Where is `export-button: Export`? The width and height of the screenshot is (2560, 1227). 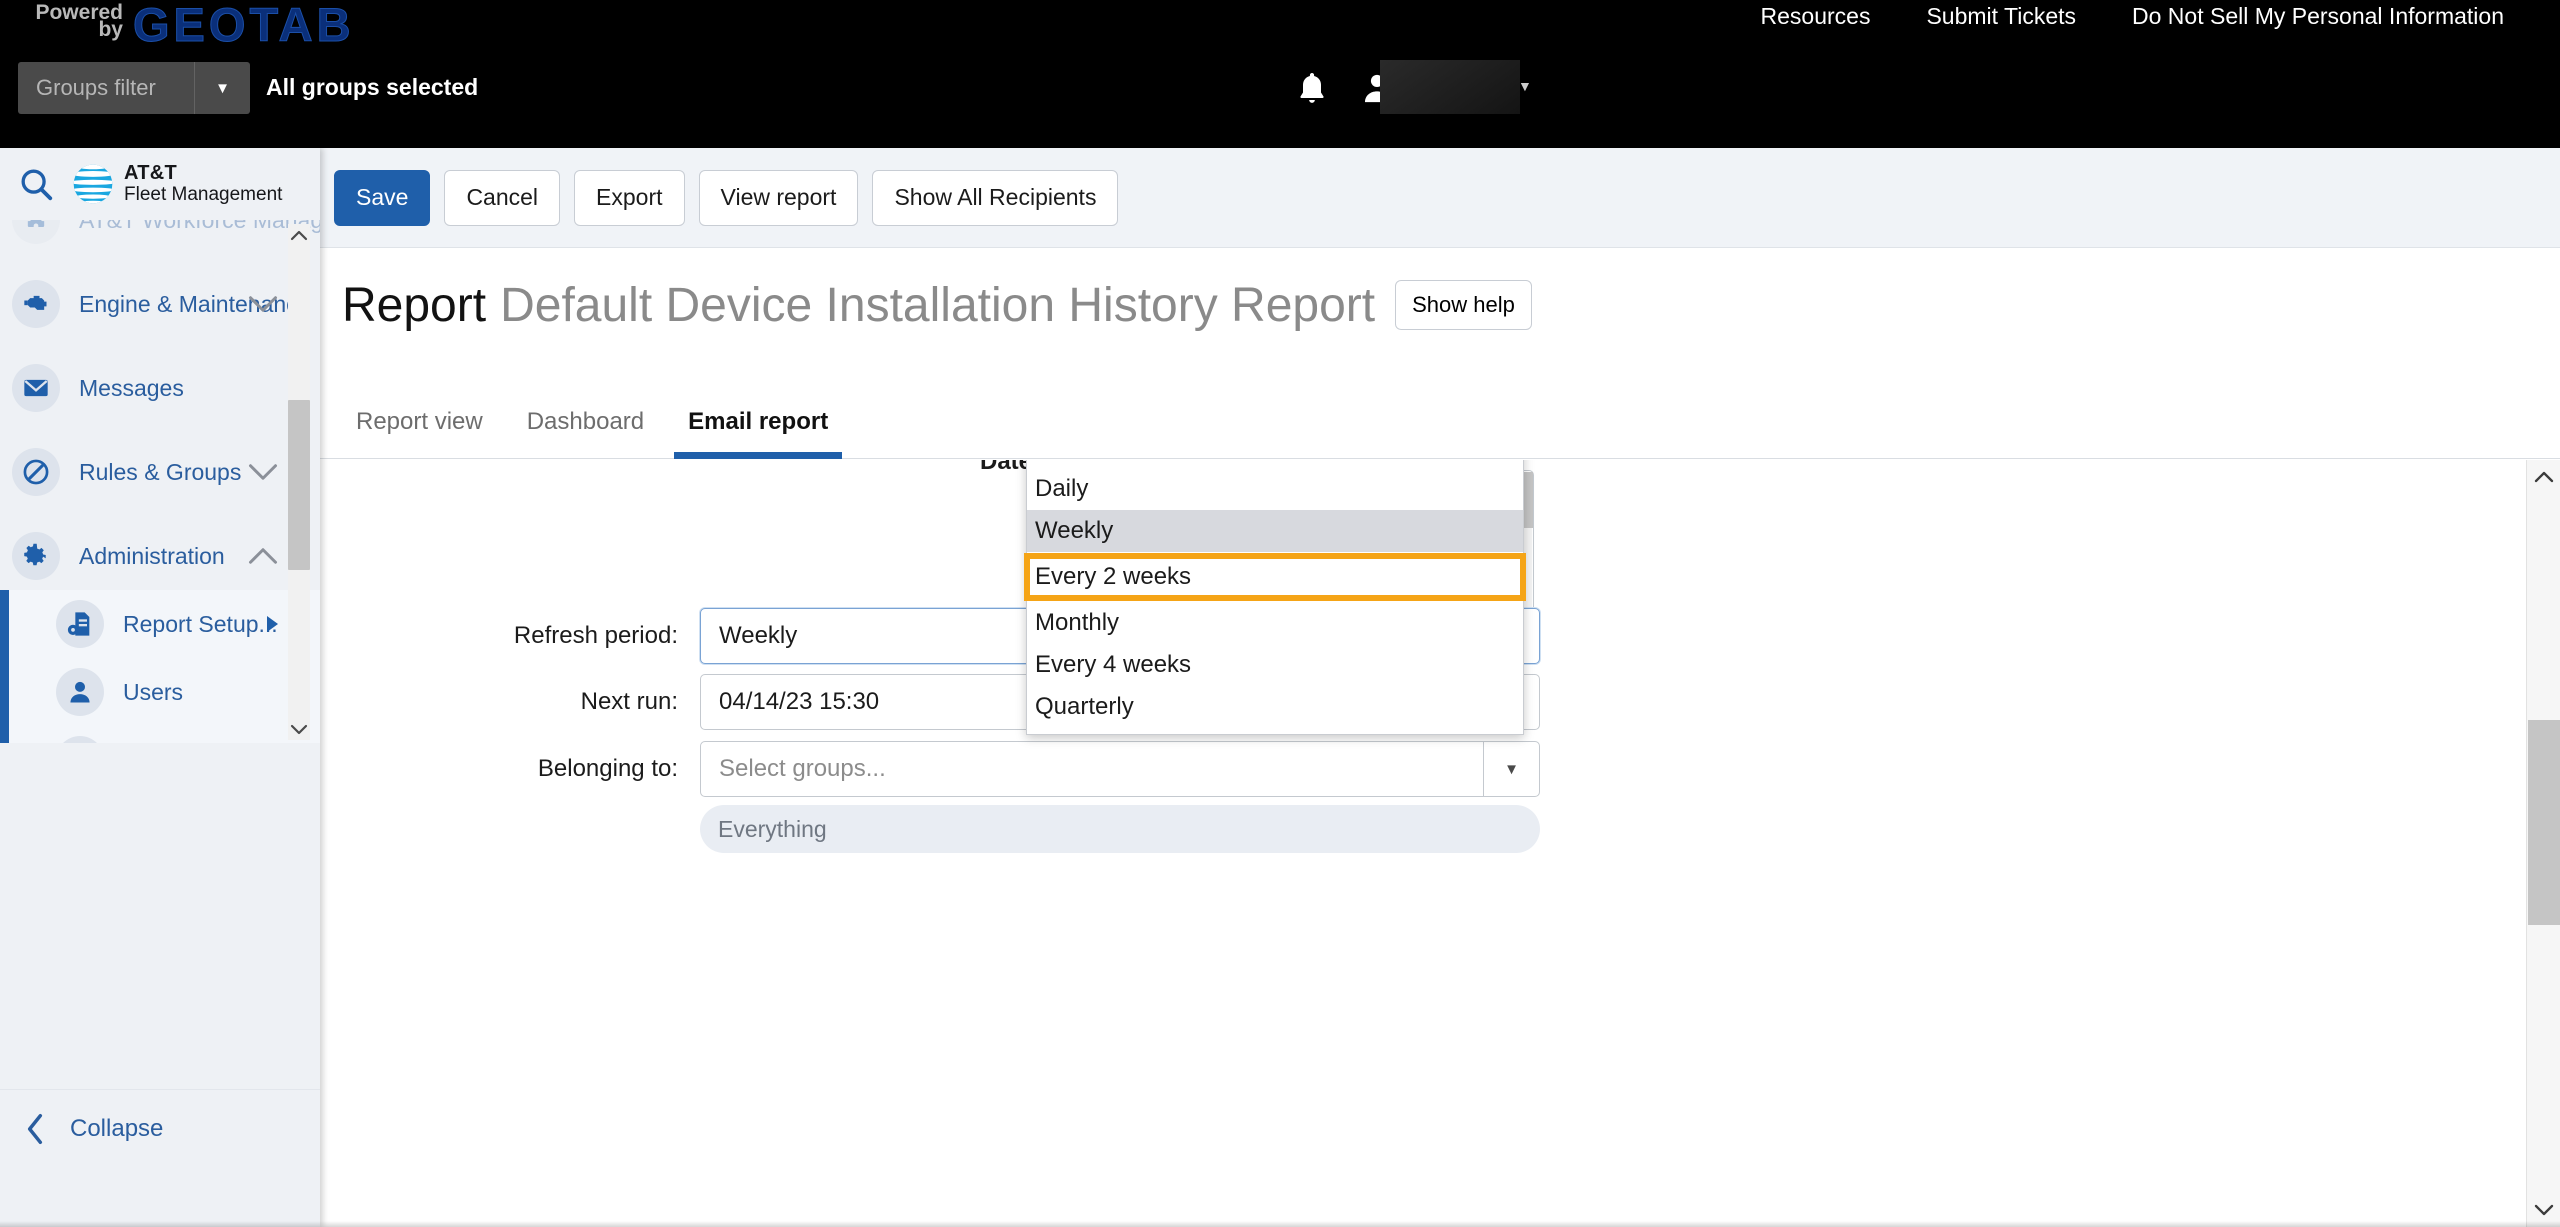
export-button: Export is located at coordinates (629, 197).